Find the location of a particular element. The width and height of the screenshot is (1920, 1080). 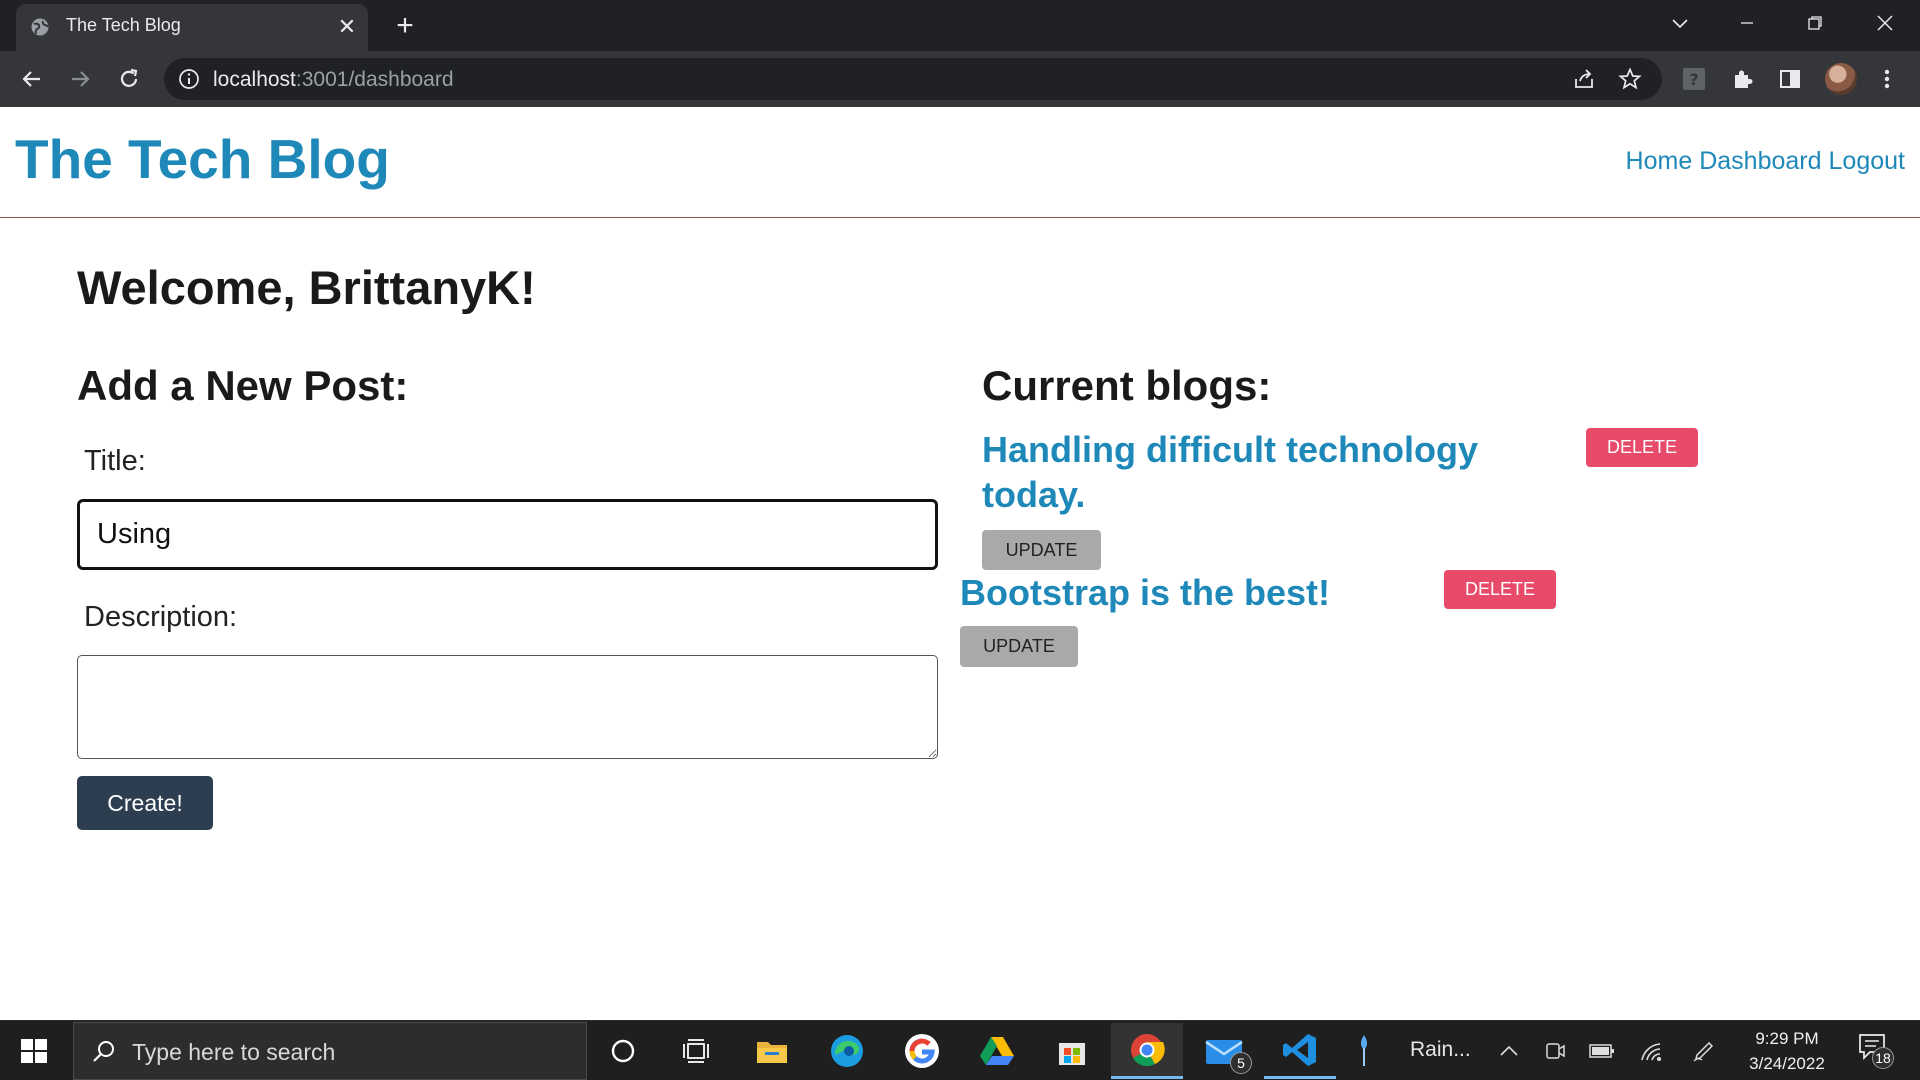

google-icon is located at coordinates (922, 1051).